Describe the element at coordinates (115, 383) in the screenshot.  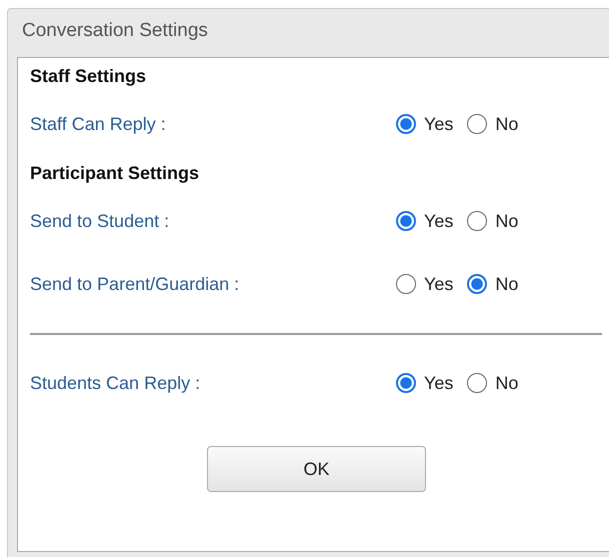
I see `setting-label: Students Can Reply :` at that location.